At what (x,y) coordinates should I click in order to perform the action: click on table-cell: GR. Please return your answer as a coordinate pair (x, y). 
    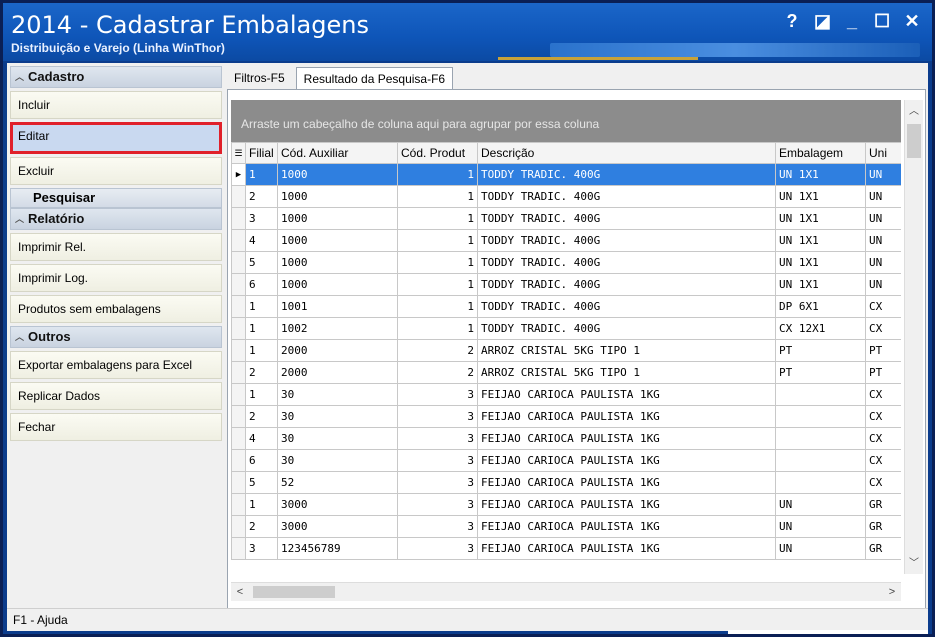
    Looking at the image, I should click on (883, 548).